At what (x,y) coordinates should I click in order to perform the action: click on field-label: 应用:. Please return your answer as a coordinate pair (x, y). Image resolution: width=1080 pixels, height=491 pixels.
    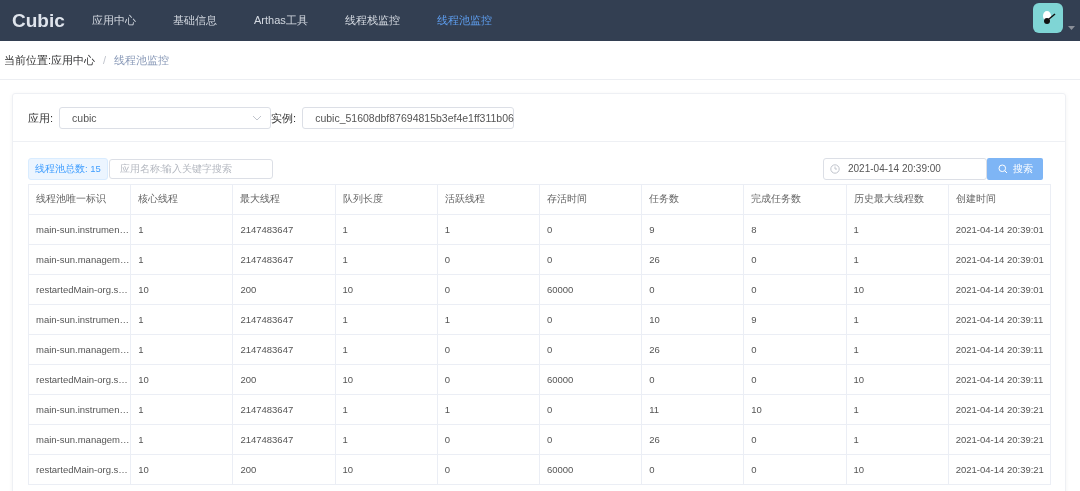
    Looking at the image, I should click on (41, 118).